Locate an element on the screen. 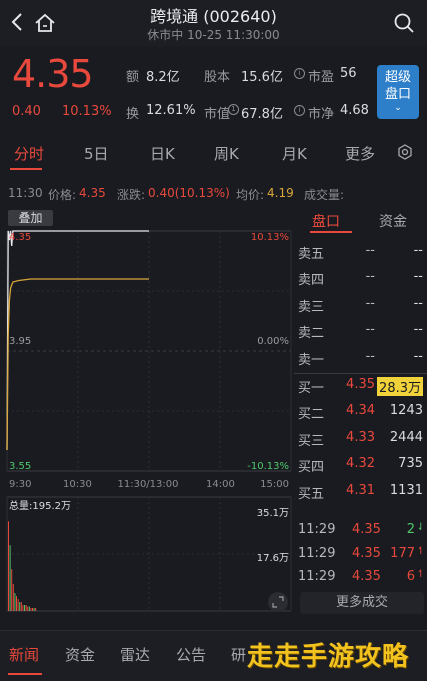 The height and width of the screenshot is (681, 427). more-trades-button: 更多成交 is located at coordinates (362, 603).